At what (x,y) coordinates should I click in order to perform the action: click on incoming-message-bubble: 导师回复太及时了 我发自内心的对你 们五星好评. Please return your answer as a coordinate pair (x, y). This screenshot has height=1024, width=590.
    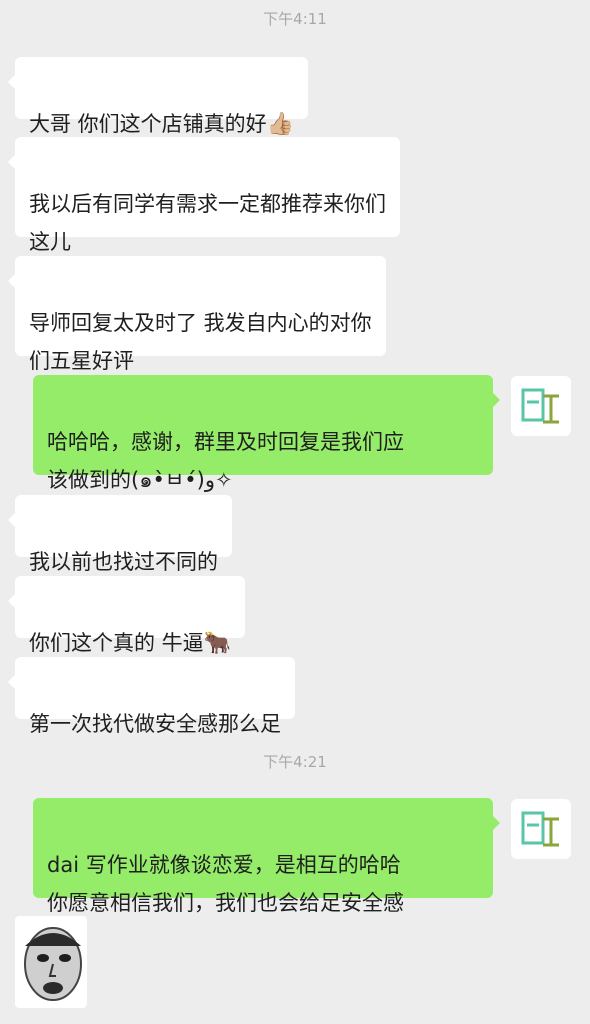
    Looking at the image, I should click on (197, 314).